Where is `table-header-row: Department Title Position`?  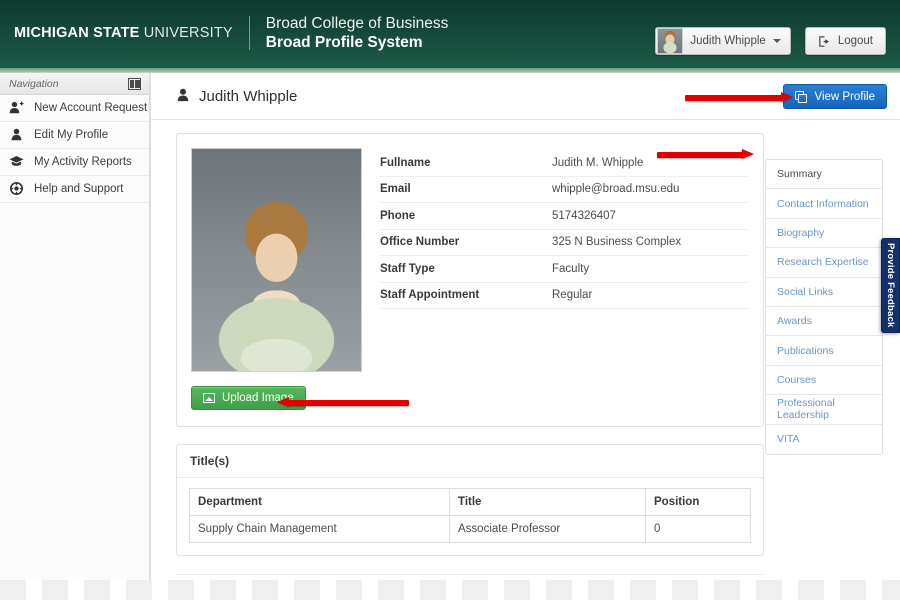
table-header-row: Department Title Position is located at coordinates (470, 502).